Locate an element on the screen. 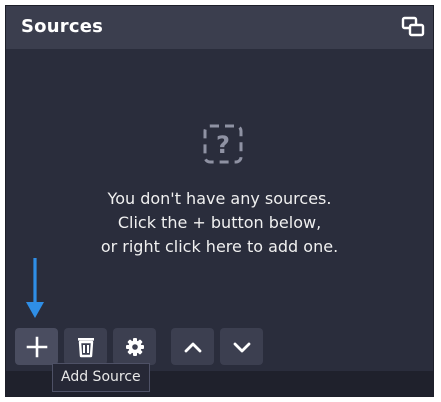  question-mark-glyph: ? is located at coordinates (223, 145).